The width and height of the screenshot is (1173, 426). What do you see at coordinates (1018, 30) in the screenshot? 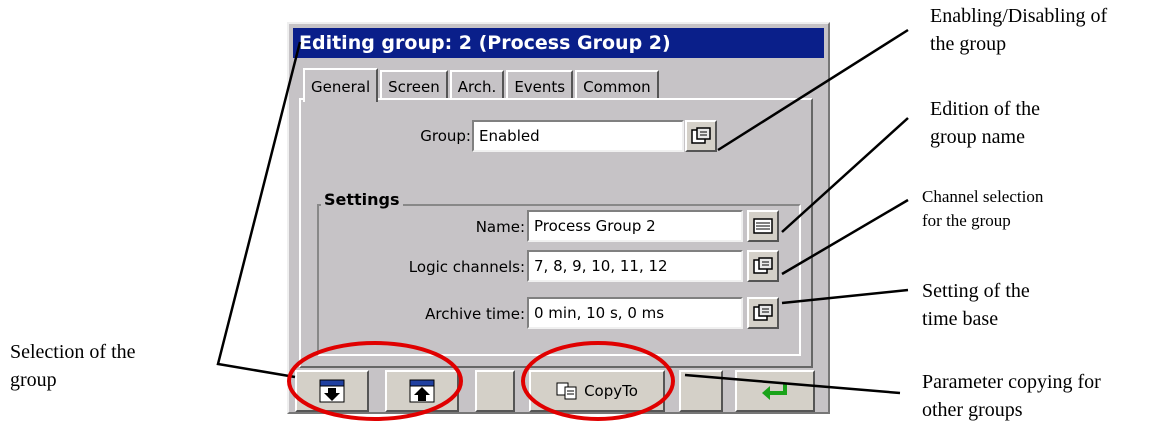
I see `annotation-enable: Enabling/Disabling of the group` at bounding box center [1018, 30].